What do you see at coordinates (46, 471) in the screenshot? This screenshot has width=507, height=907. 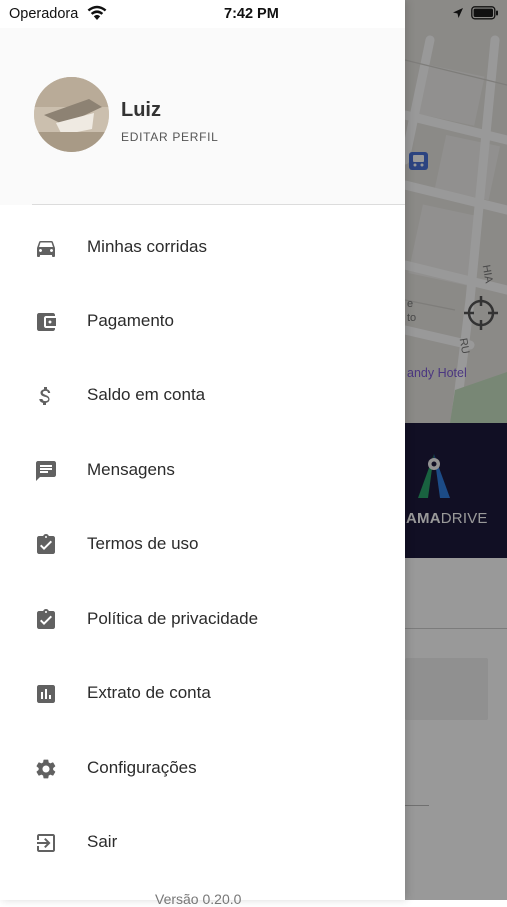 I see `message-icon` at bounding box center [46, 471].